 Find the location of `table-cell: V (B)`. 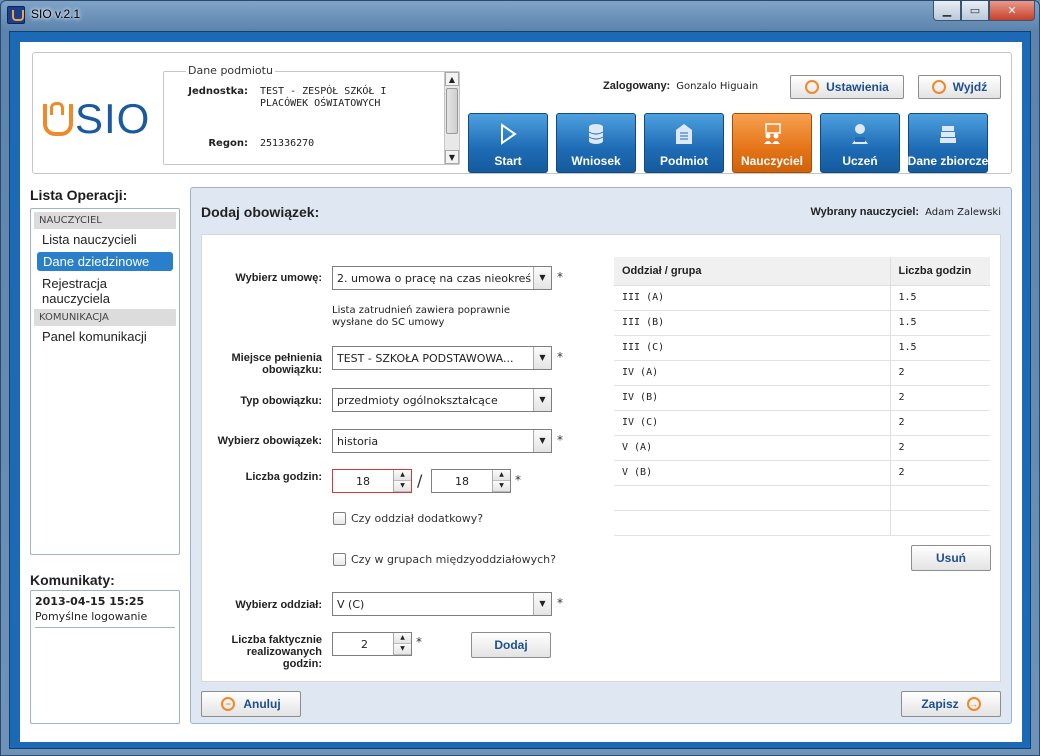

table-cell: V (B) is located at coordinates (752, 473).